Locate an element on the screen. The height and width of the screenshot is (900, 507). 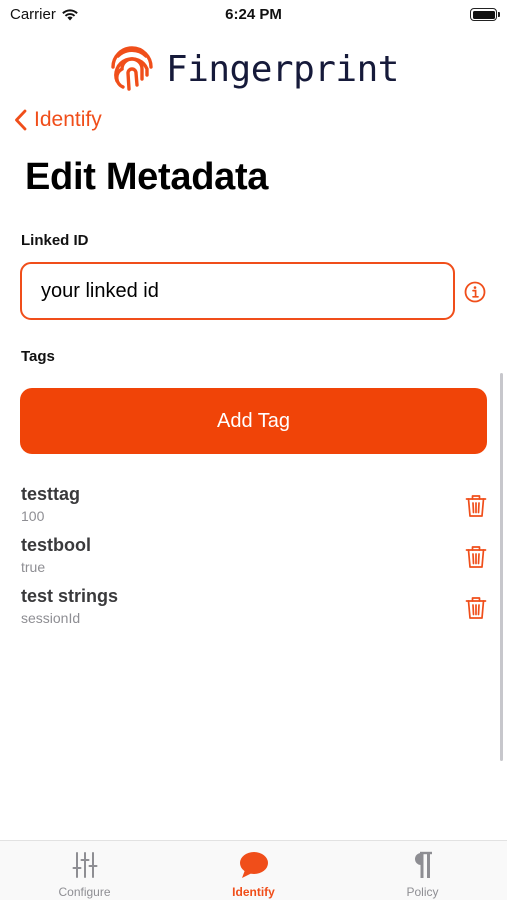
battery-icon is located at coordinates (485, 14).